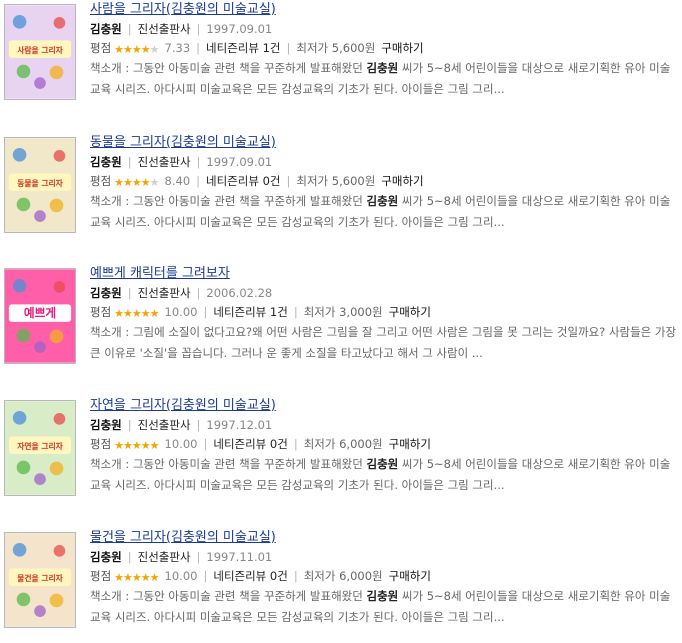  I want to click on rating-row: 평점 ★★★★★ 10.00 | 네티즌리뷰 0건 | 최저가 6,000원 구매하기, so click(385, 444).